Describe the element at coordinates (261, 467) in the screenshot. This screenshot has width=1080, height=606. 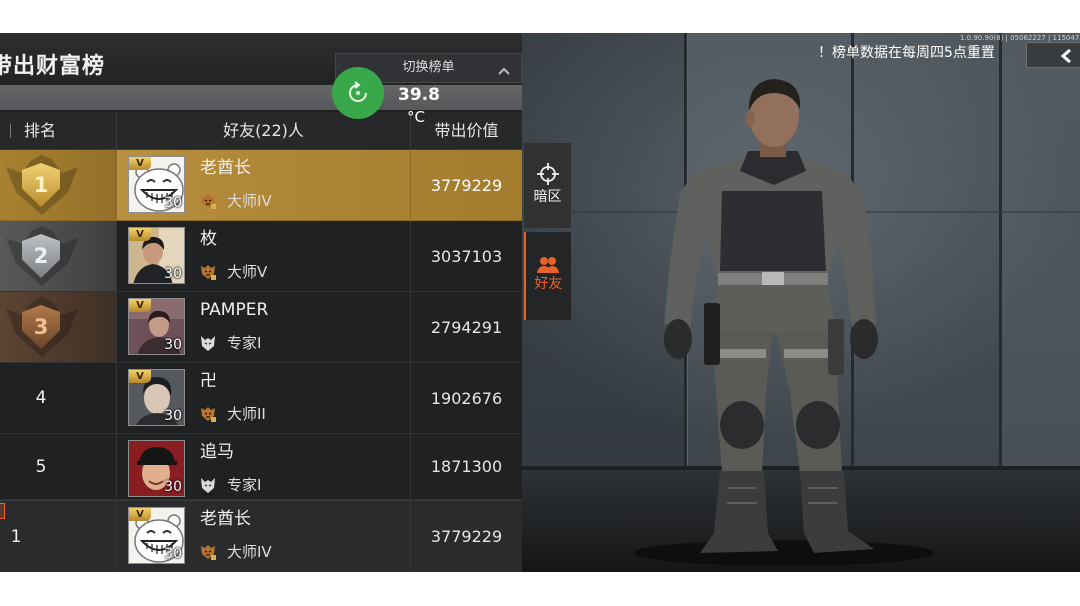
I see `table-row: 5 30 追马 专家I 1871300` at that location.